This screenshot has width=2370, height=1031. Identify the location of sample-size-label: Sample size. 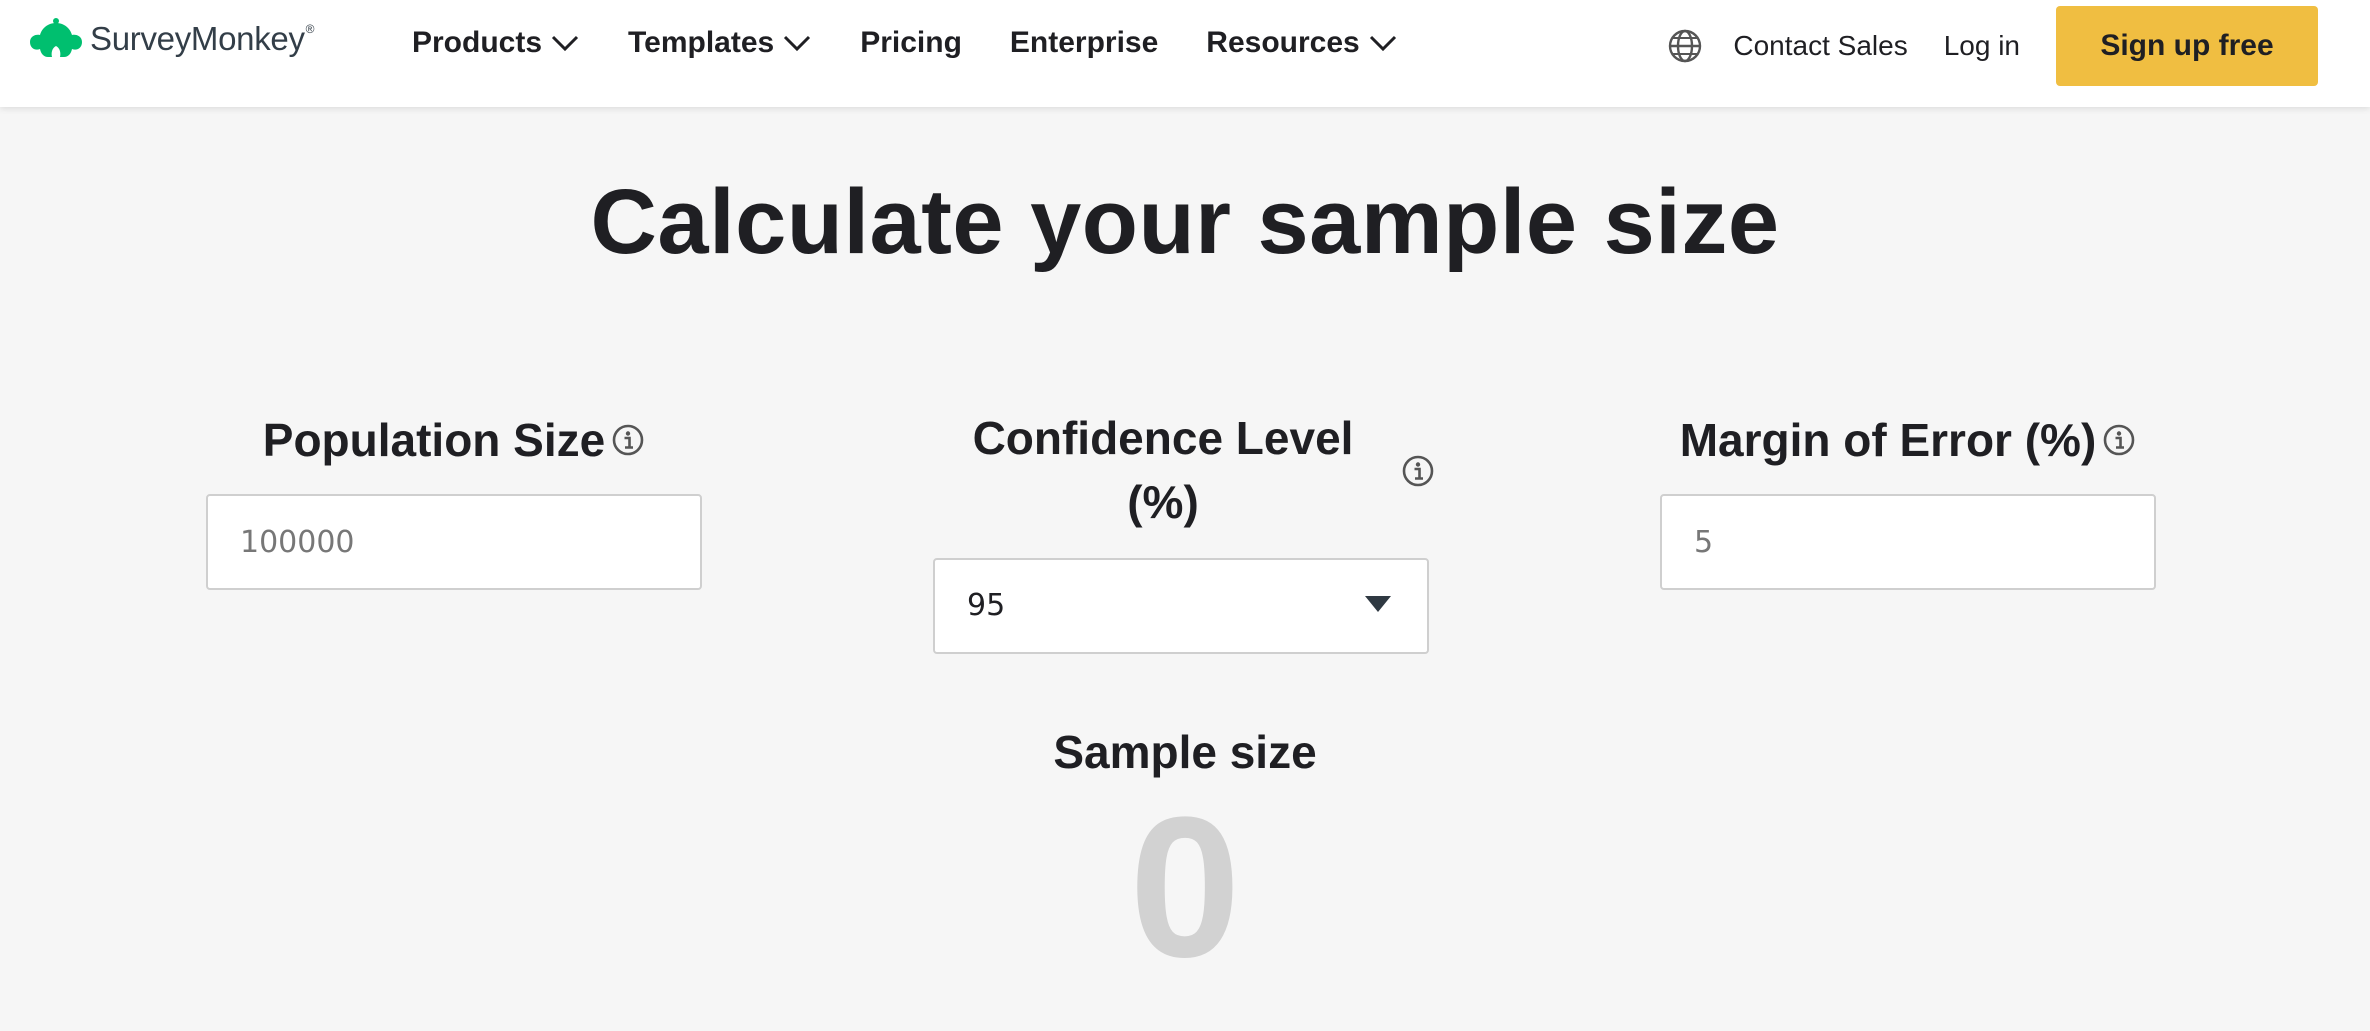
(1185, 752).